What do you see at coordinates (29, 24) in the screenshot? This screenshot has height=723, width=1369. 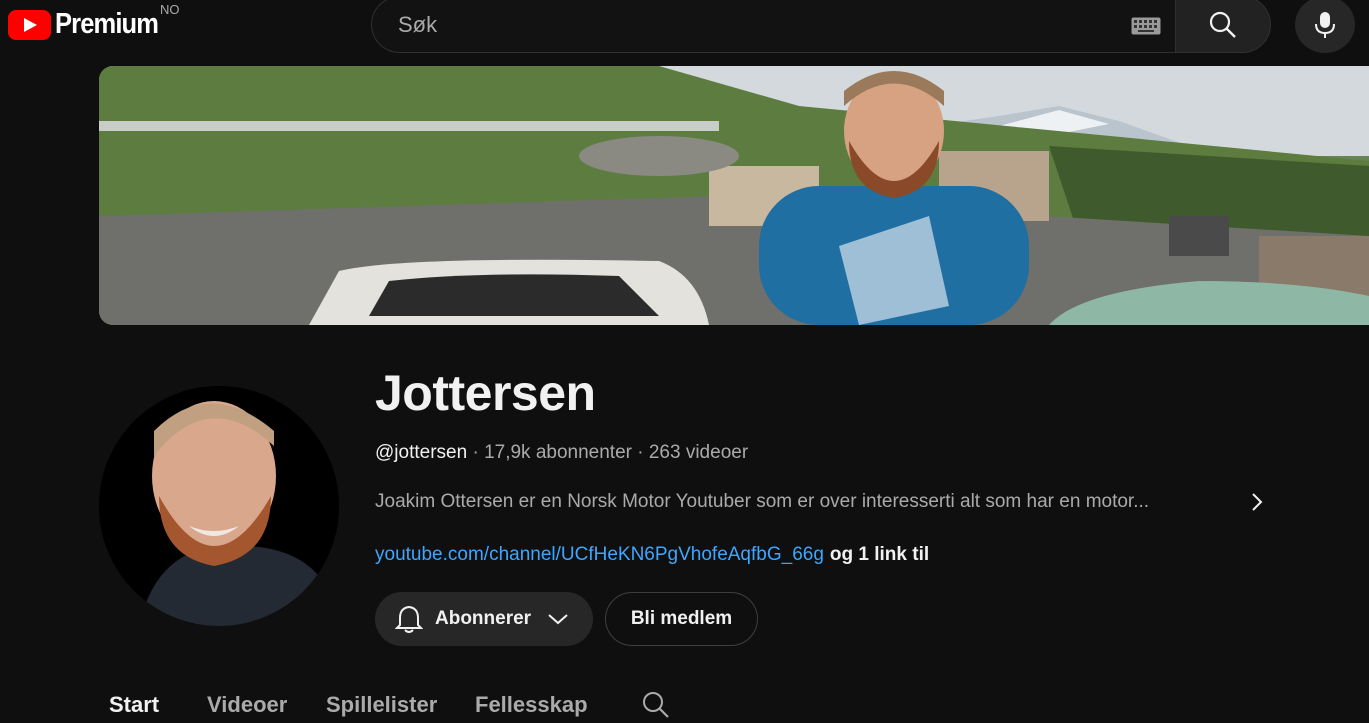 I see `youtube-logo-icon` at bounding box center [29, 24].